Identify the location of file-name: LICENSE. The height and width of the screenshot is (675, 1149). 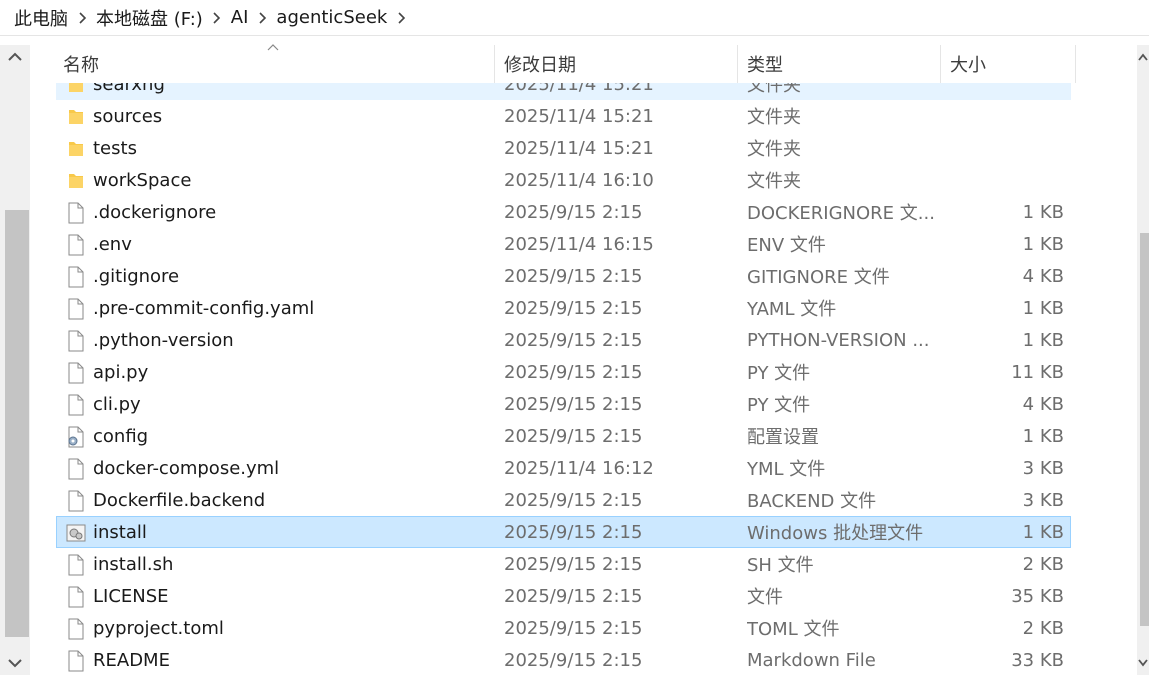
(131, 596).